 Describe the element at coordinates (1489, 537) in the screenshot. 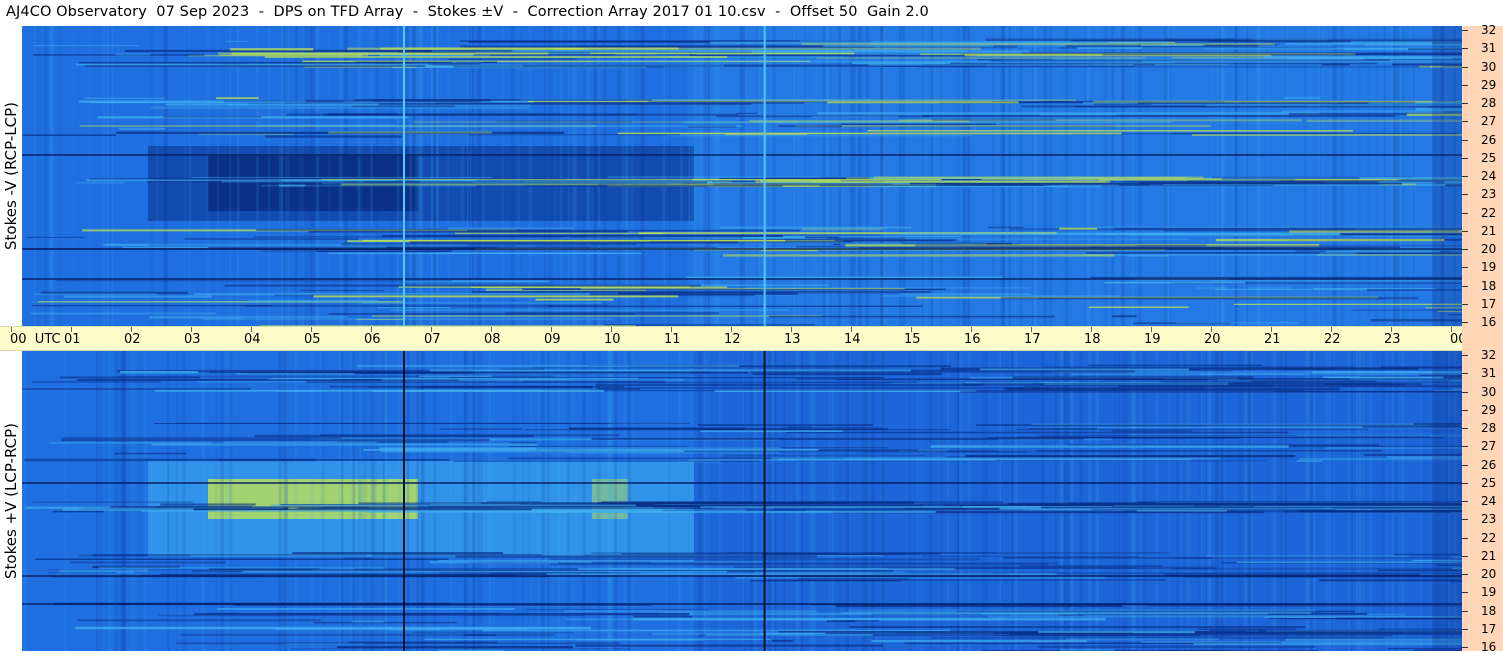

I see `bottom-freq-label: 22` at that location.